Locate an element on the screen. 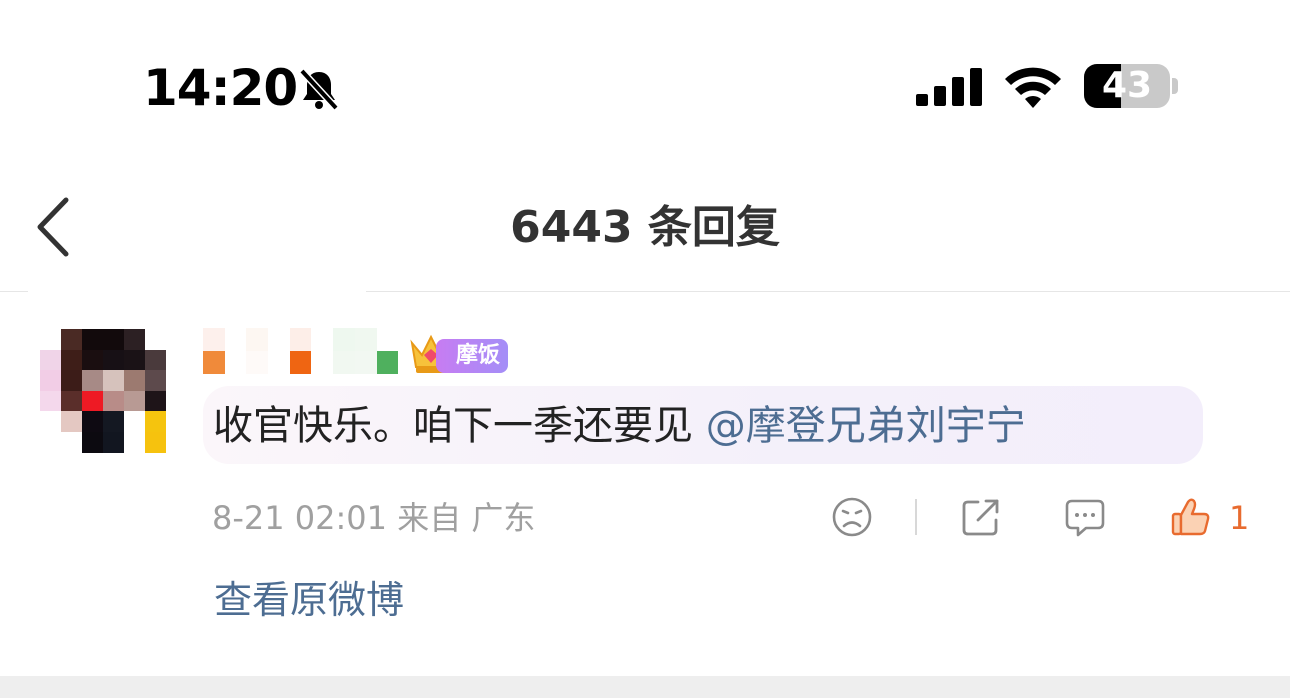 The height and width of the screenshot is (698, 1290). wifi-icon is located at coordinates (1033, 87).